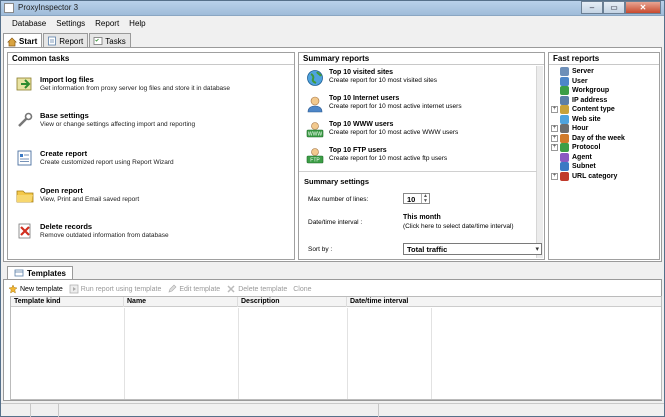  Describe the element at coordinates (583, 72) in the screenshot. I see `fast-report-label: Server` at that location.